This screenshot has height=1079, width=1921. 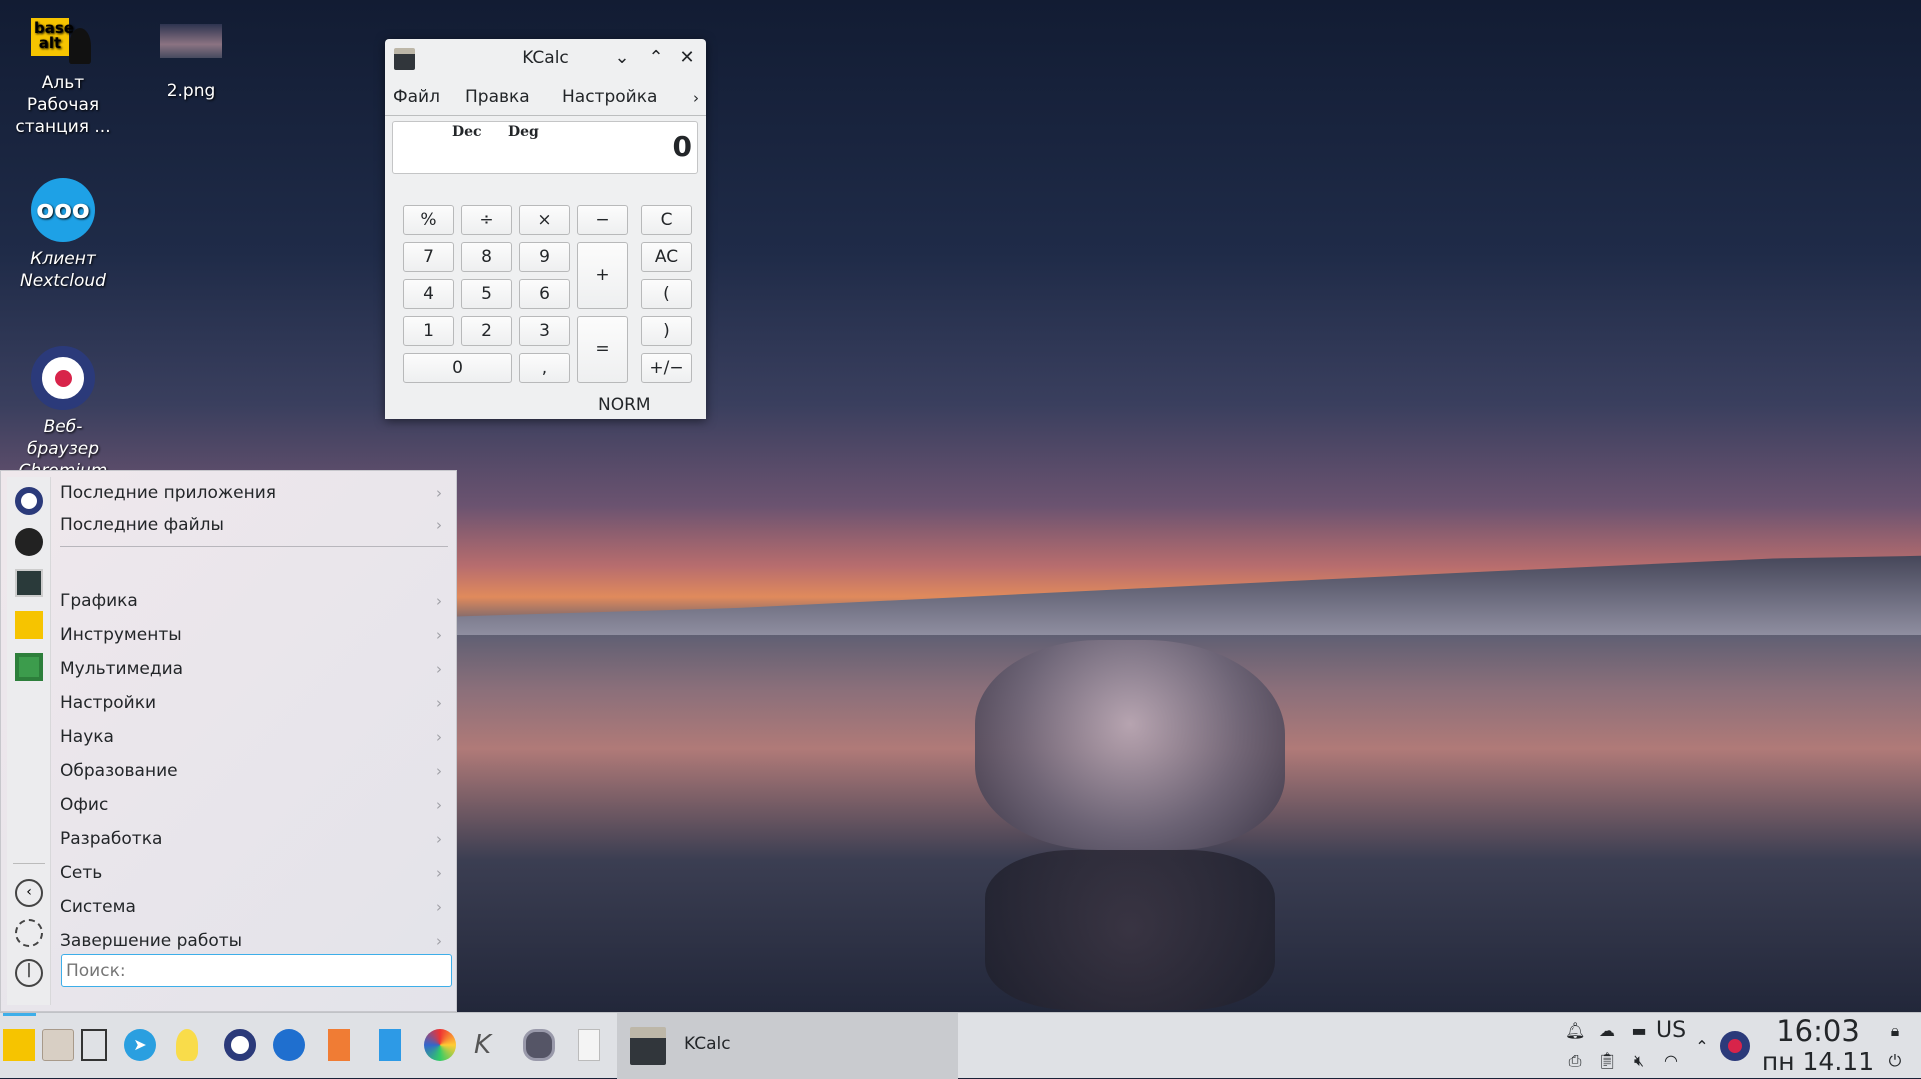 I want to click on clock-date: пн 14.11, so click(x=1818, y=1061).